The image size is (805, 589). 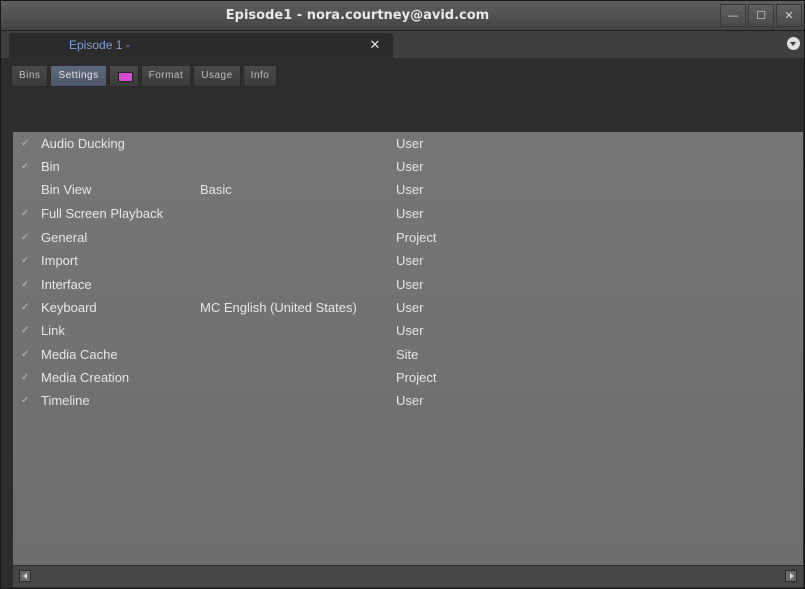 I want to click on setting-name: Bin View, so click(x=66, y=189).